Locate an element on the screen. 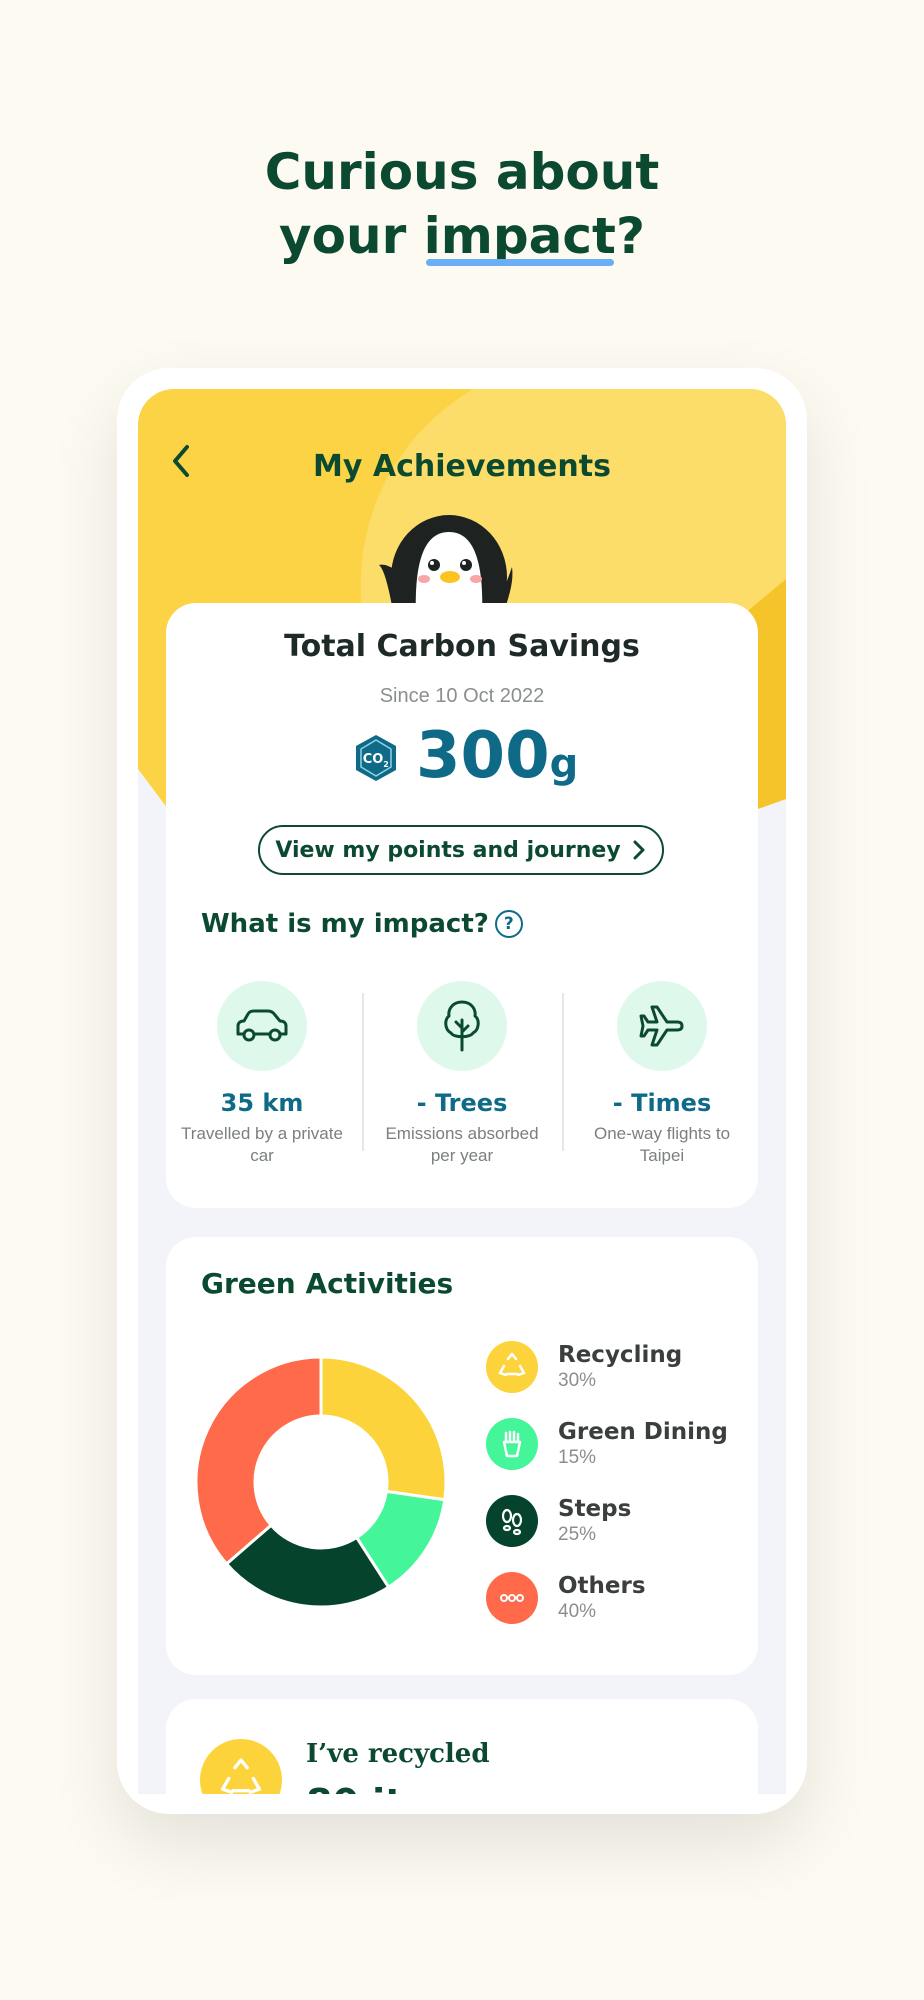 This screenshot has height=2000, width=924. impact-metric-desc: Emissions absorbed per year is located at coordinates (462, 1144).